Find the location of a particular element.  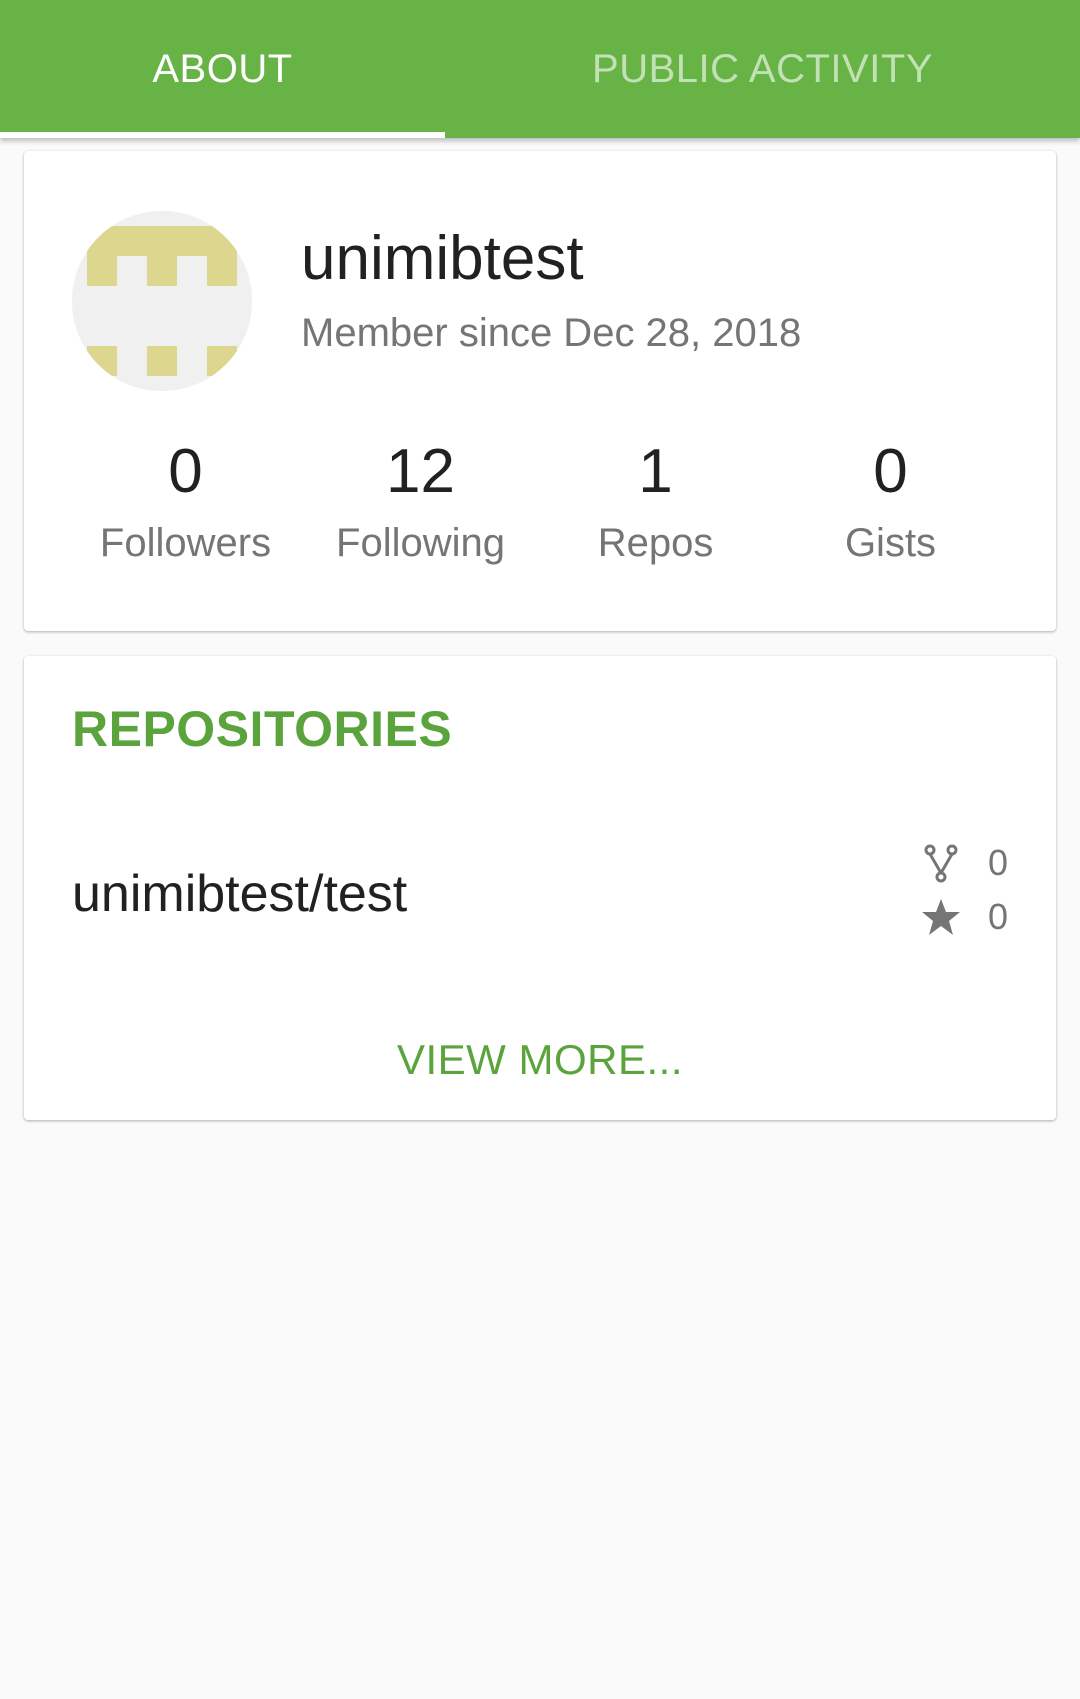

stat-count: 1 is located at coordinates (655, 471).